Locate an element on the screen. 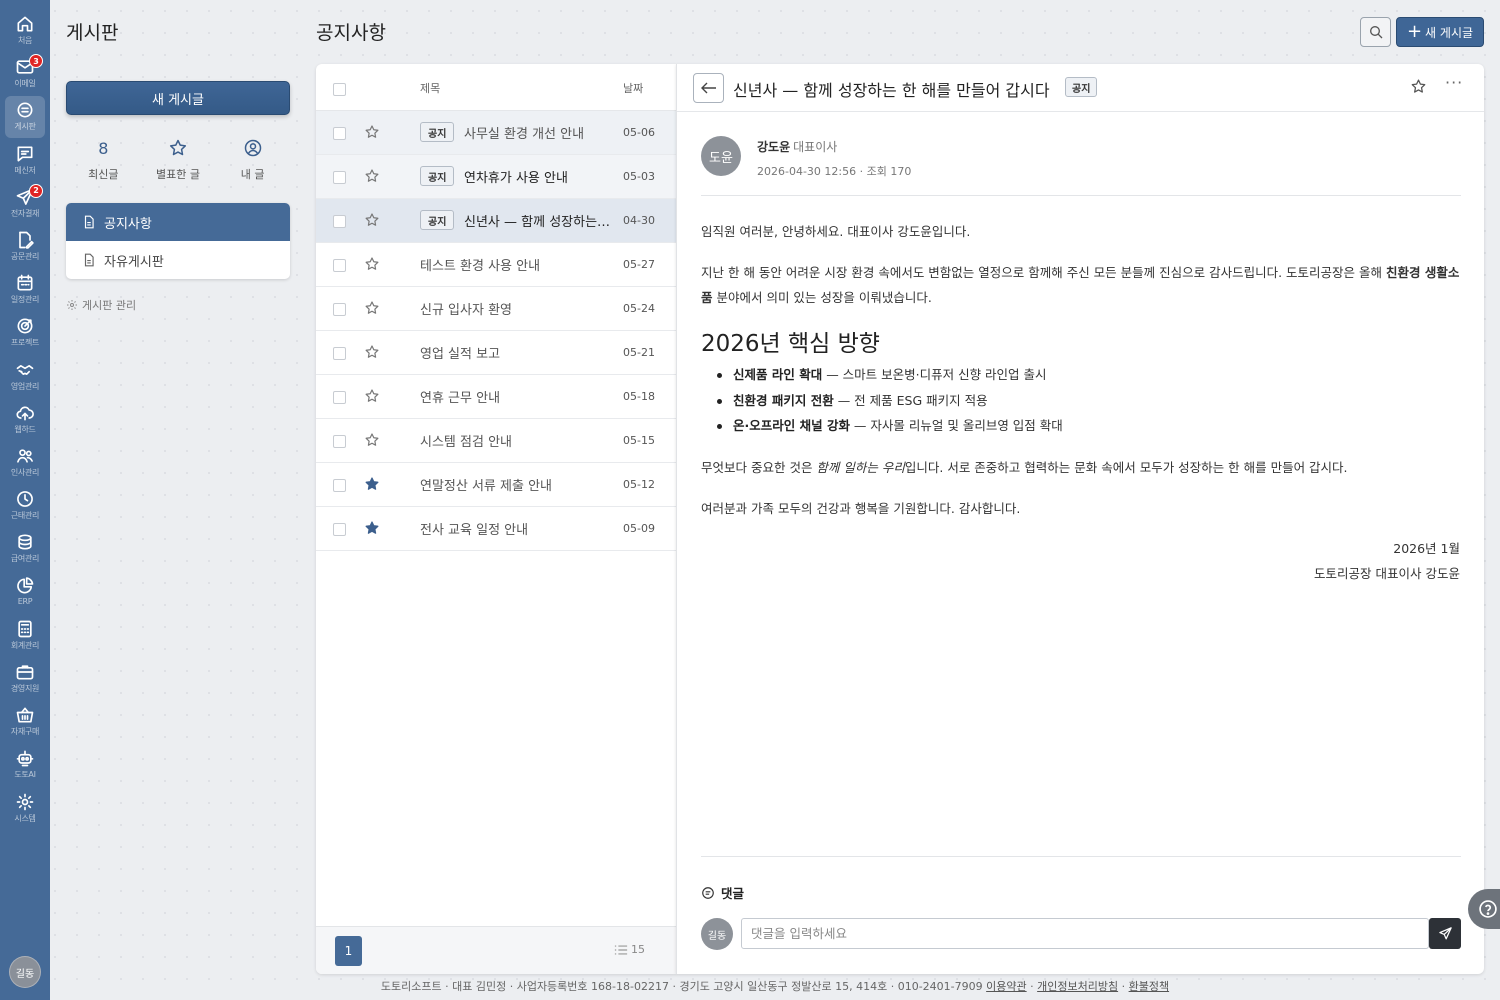 Image resolution: width=1500 pixels, height=1000 pixels. rail-item-6: 공문관리 is located at coordinates (25, 247).